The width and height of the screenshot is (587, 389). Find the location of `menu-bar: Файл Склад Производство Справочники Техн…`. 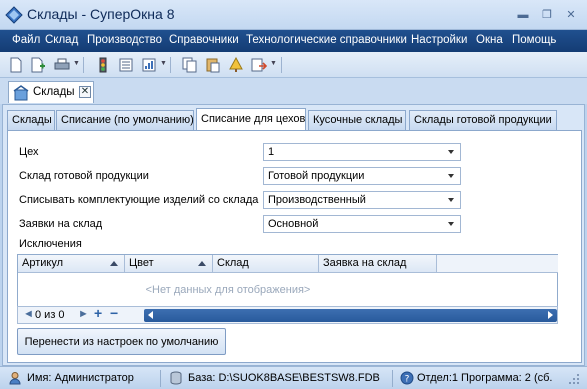

menu-bar: Файл Склад Производство Справочники Техн… is located at coordinates (293, 41).